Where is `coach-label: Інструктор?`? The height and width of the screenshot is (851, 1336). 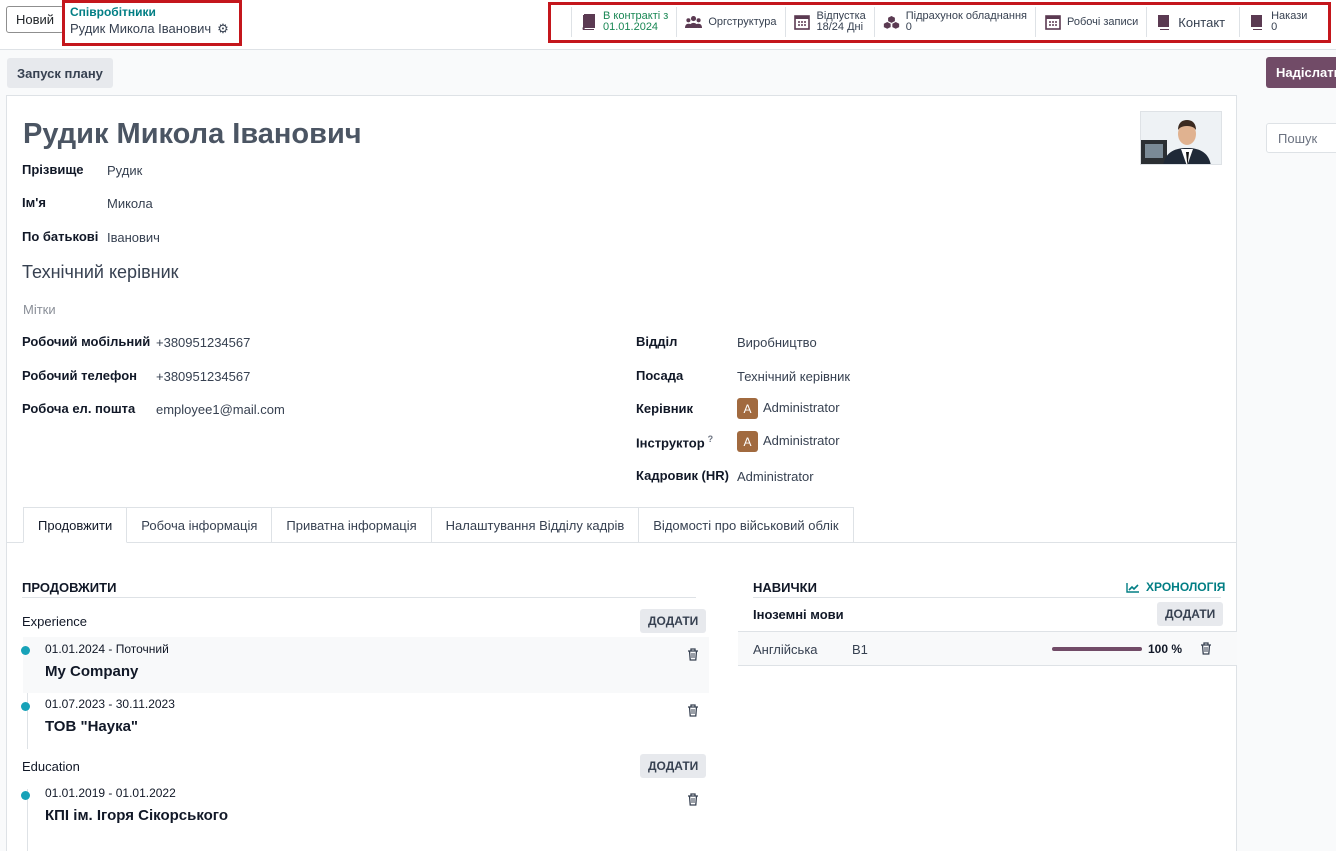
coach-label: Інструктор? is located at coordinates (674, 442).